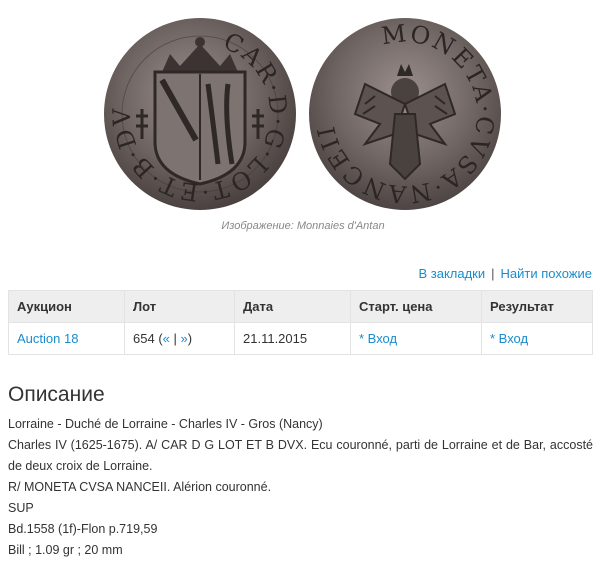  What do you see at coordinates (451, 273) in the screenshot?
I see `bookmark-link: В закладки` at bounding box center [451, 273].